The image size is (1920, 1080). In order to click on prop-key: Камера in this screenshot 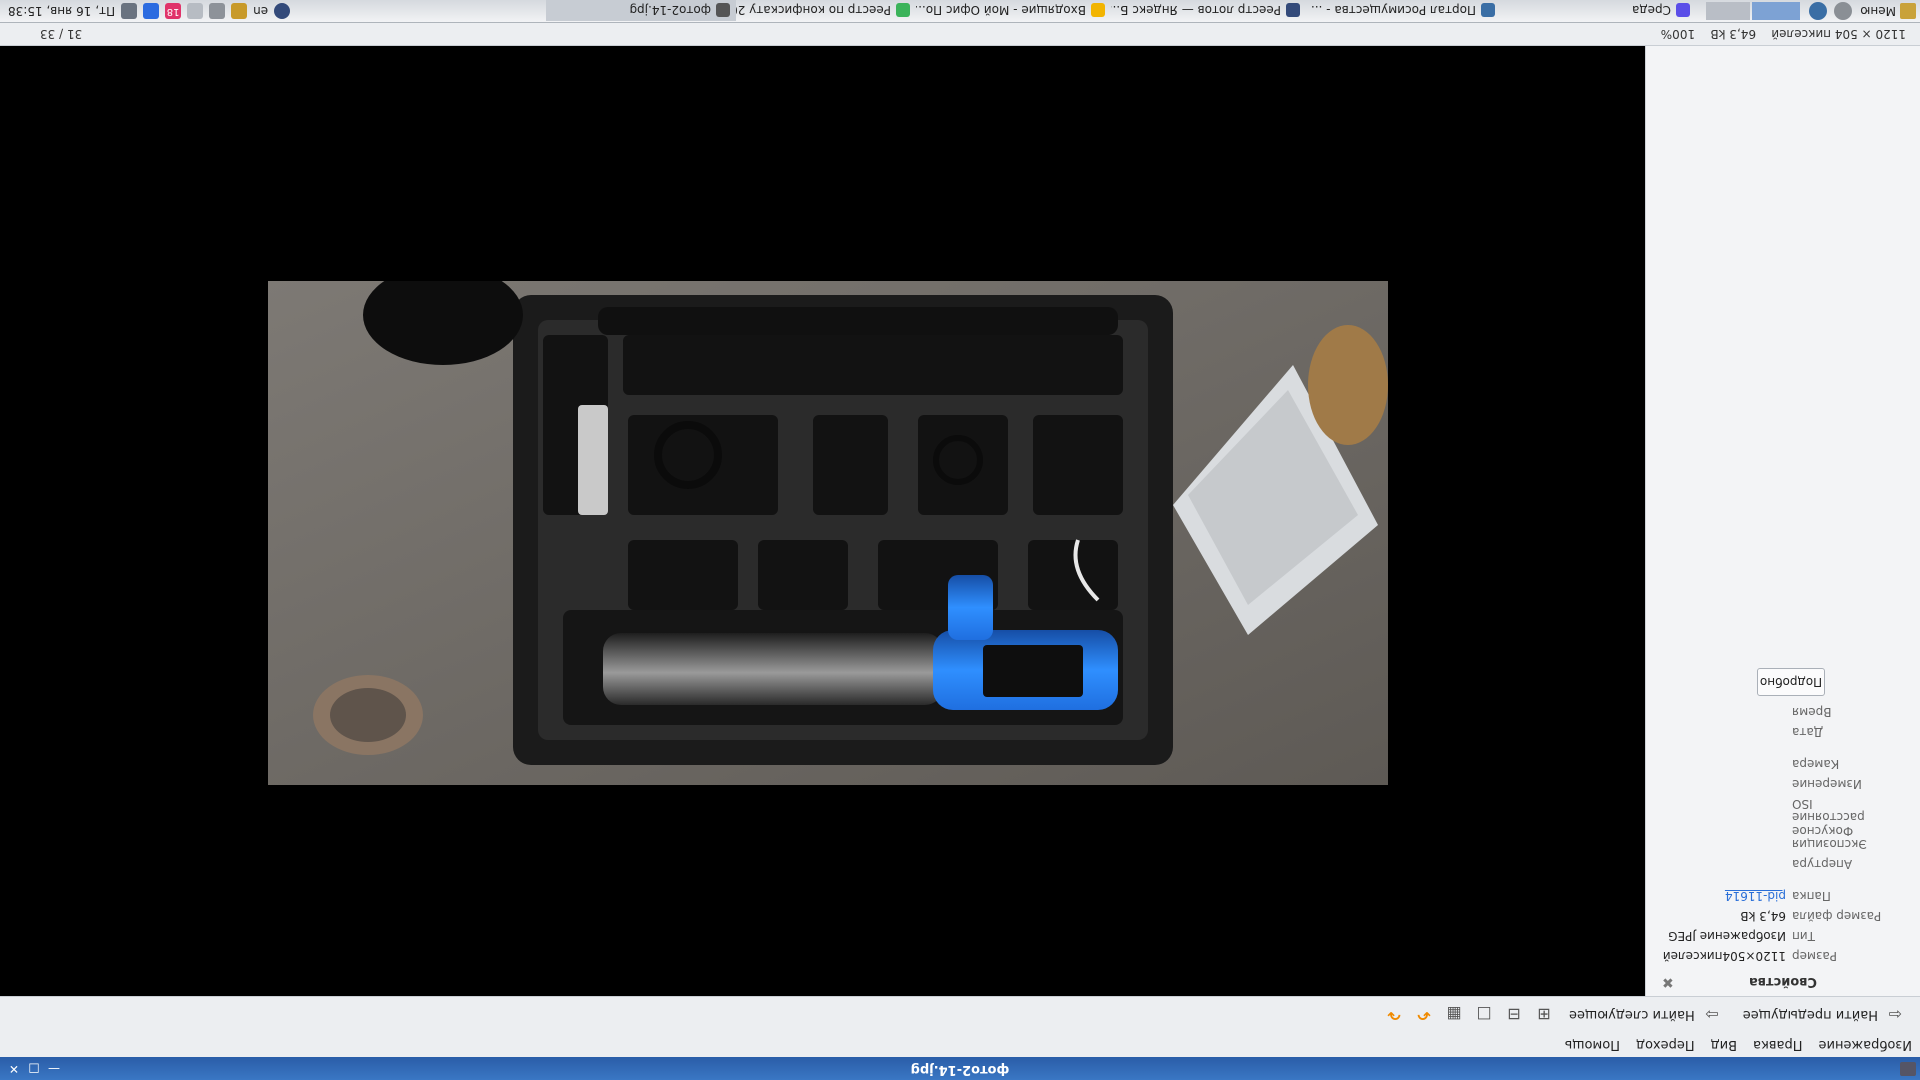, I will do `click(1816, 764)`.